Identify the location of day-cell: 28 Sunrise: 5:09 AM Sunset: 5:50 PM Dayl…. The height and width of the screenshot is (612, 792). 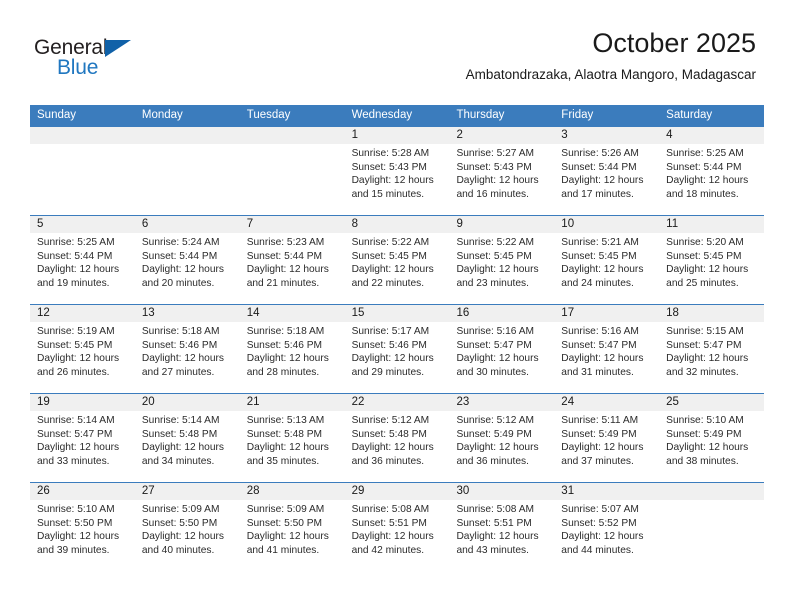
(292, 527).